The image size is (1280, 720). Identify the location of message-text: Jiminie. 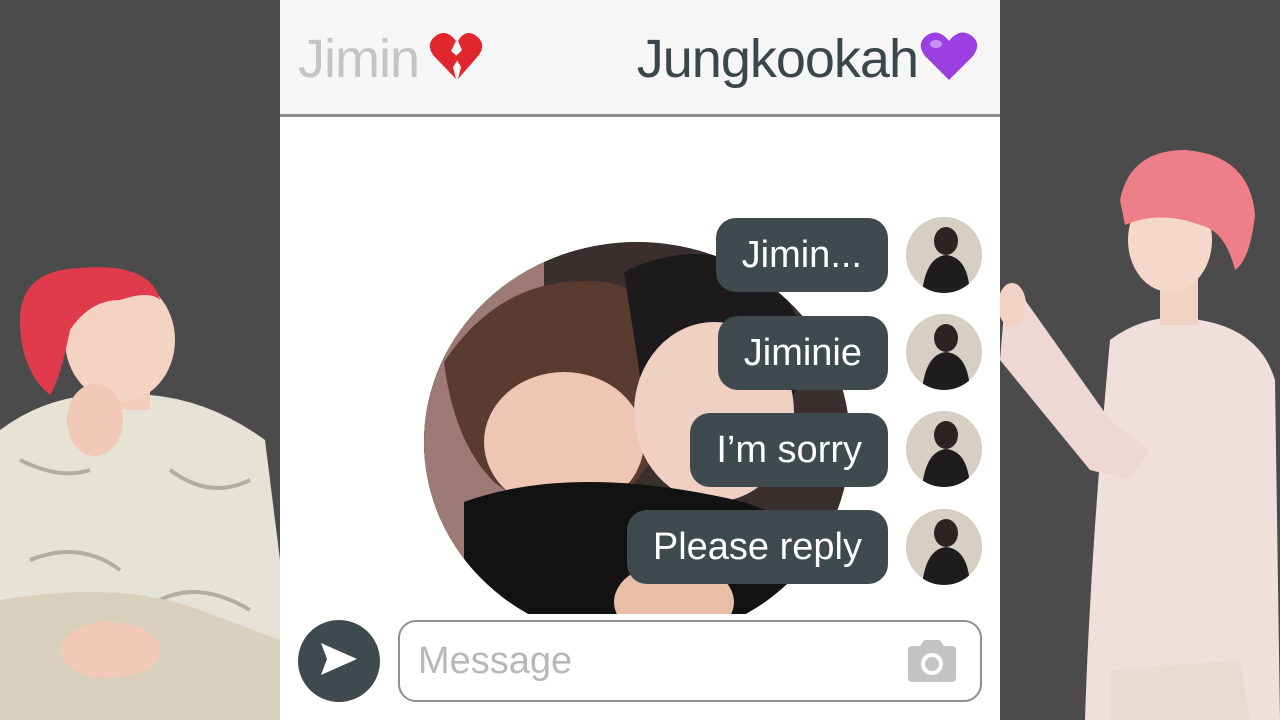
(802, 352).